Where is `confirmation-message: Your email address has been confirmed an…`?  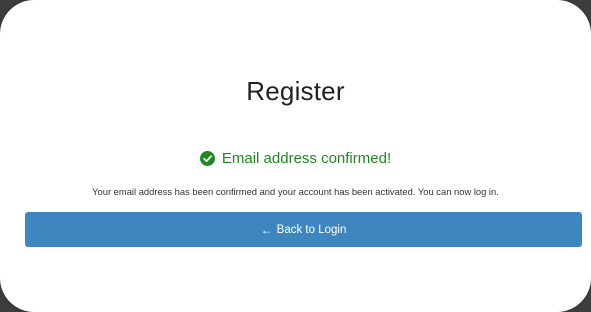 confirmation-message: Your email address has been confirmed an… is located at coordinates (295, 191).